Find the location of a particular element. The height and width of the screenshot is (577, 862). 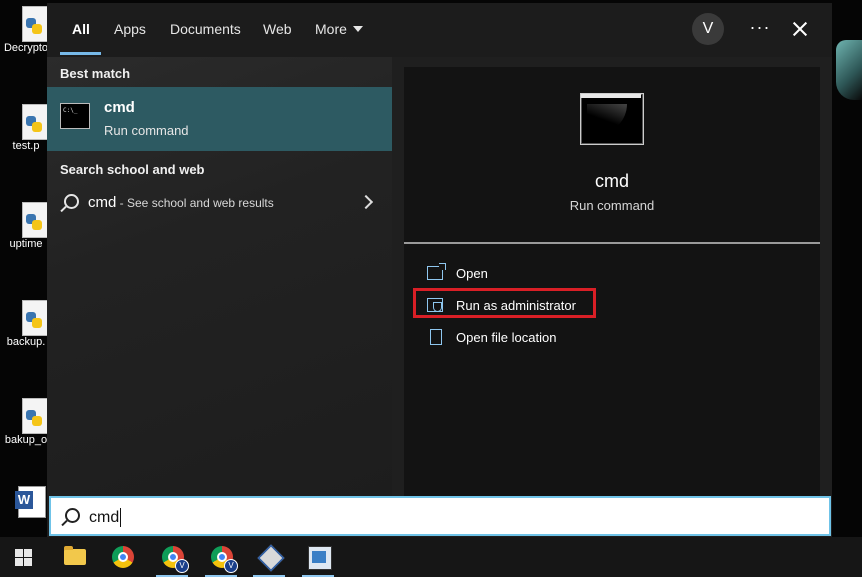

search-input-value: cmd is located at coordinates (105, 517).